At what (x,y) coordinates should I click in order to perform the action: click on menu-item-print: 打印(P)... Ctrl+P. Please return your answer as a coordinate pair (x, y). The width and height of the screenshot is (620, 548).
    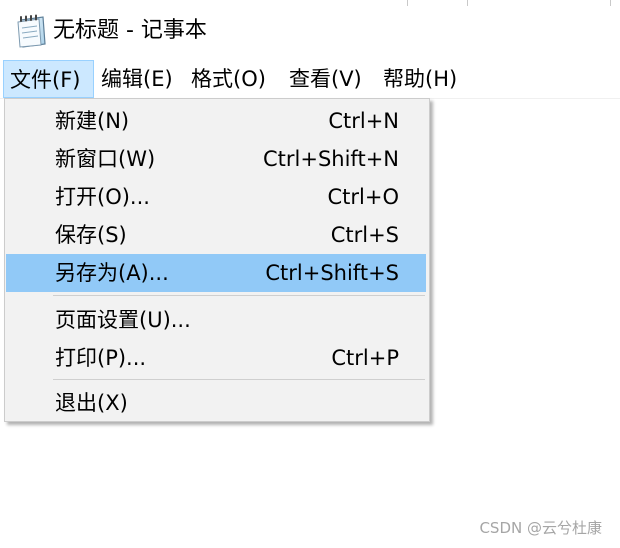
    Looking at the image, I should click on (216, 358).